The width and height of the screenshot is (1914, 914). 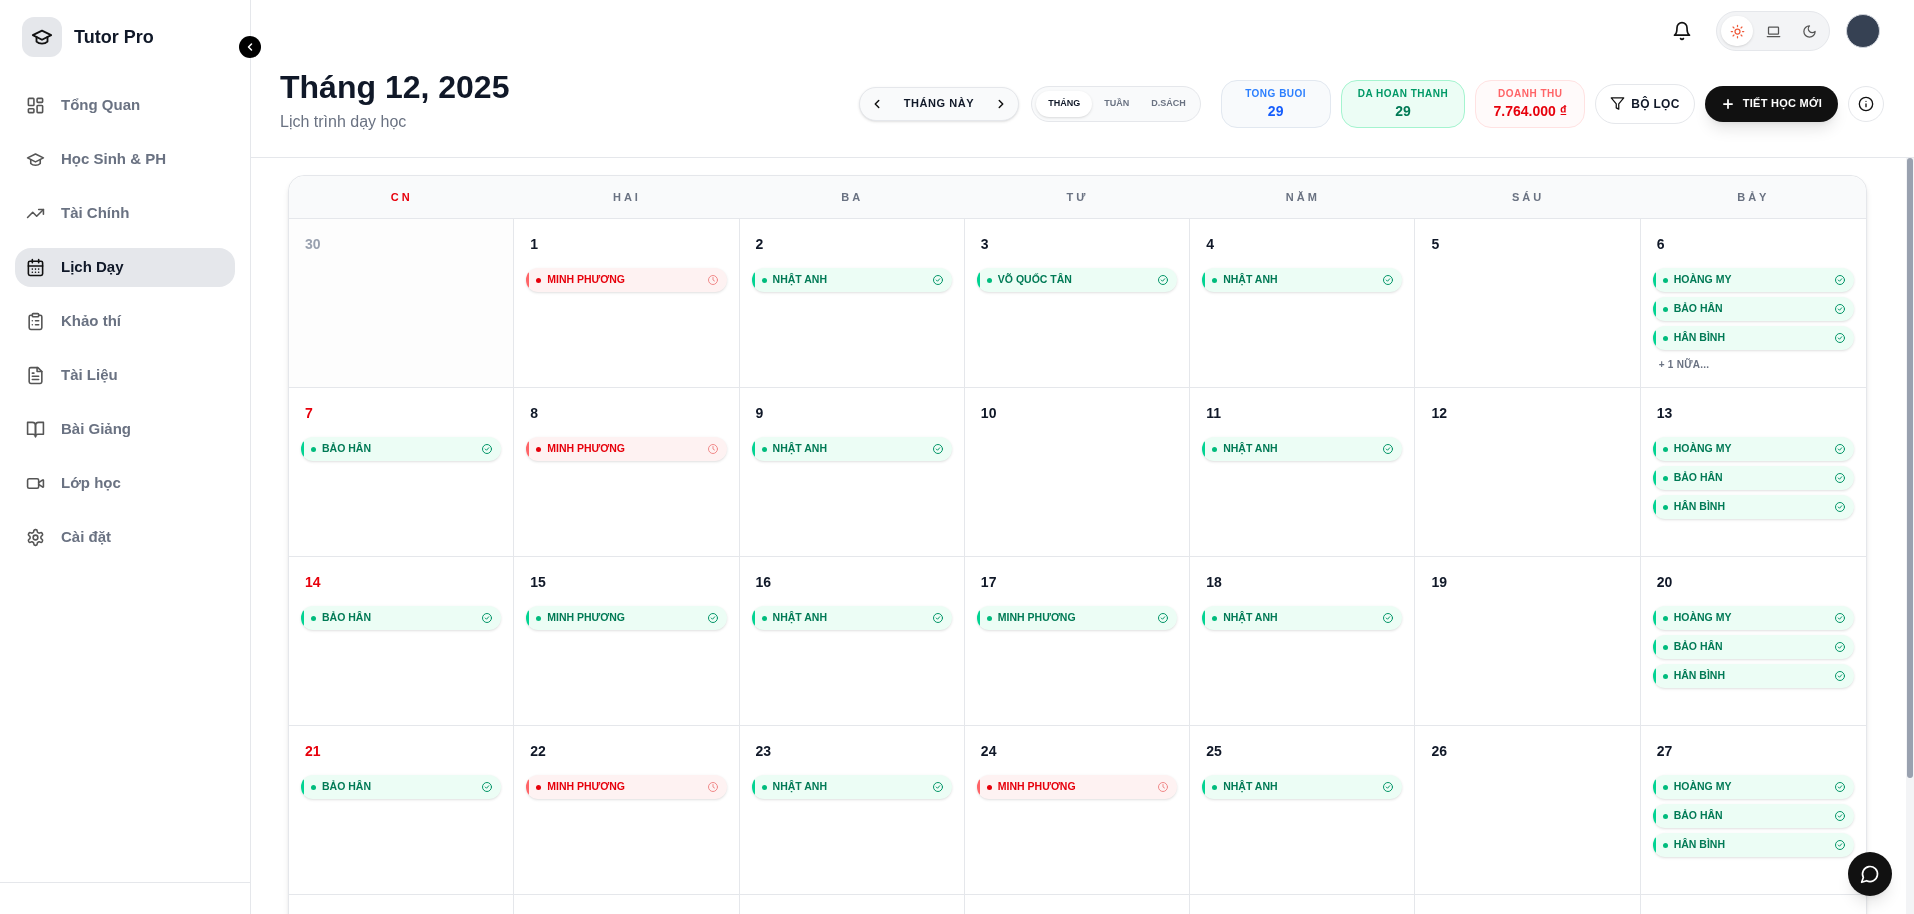 I want to click on view-tab: TUẦN, so click(x=1117, y=103).